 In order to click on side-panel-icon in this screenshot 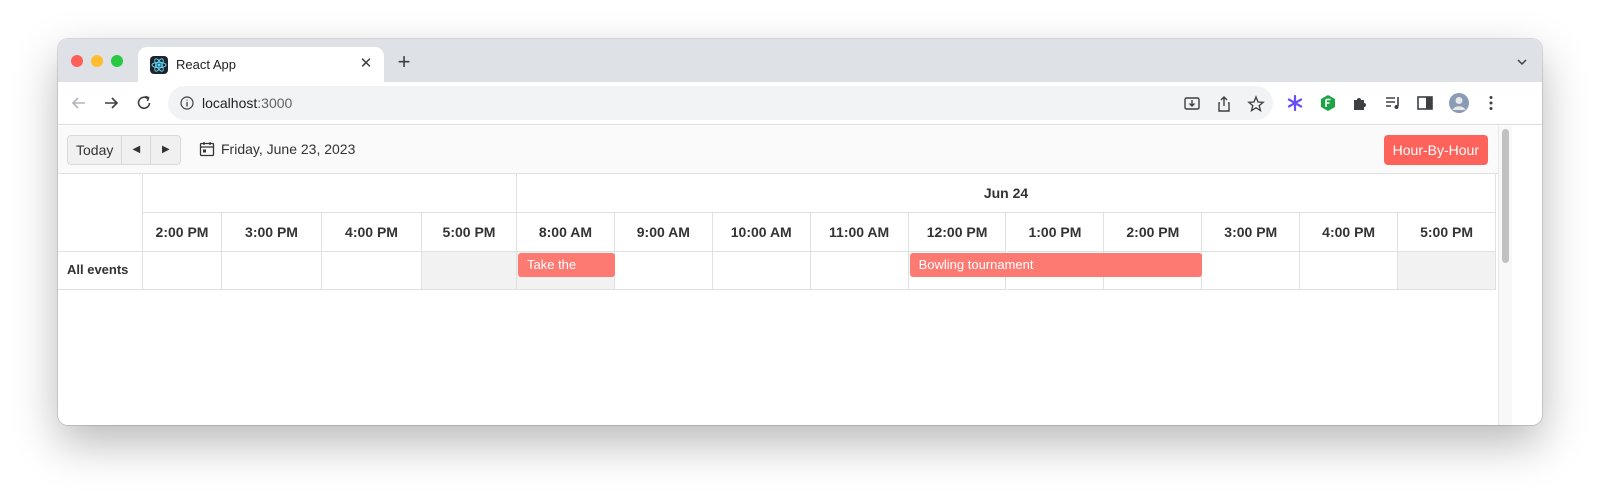, I will do `click(1425, 103)`.